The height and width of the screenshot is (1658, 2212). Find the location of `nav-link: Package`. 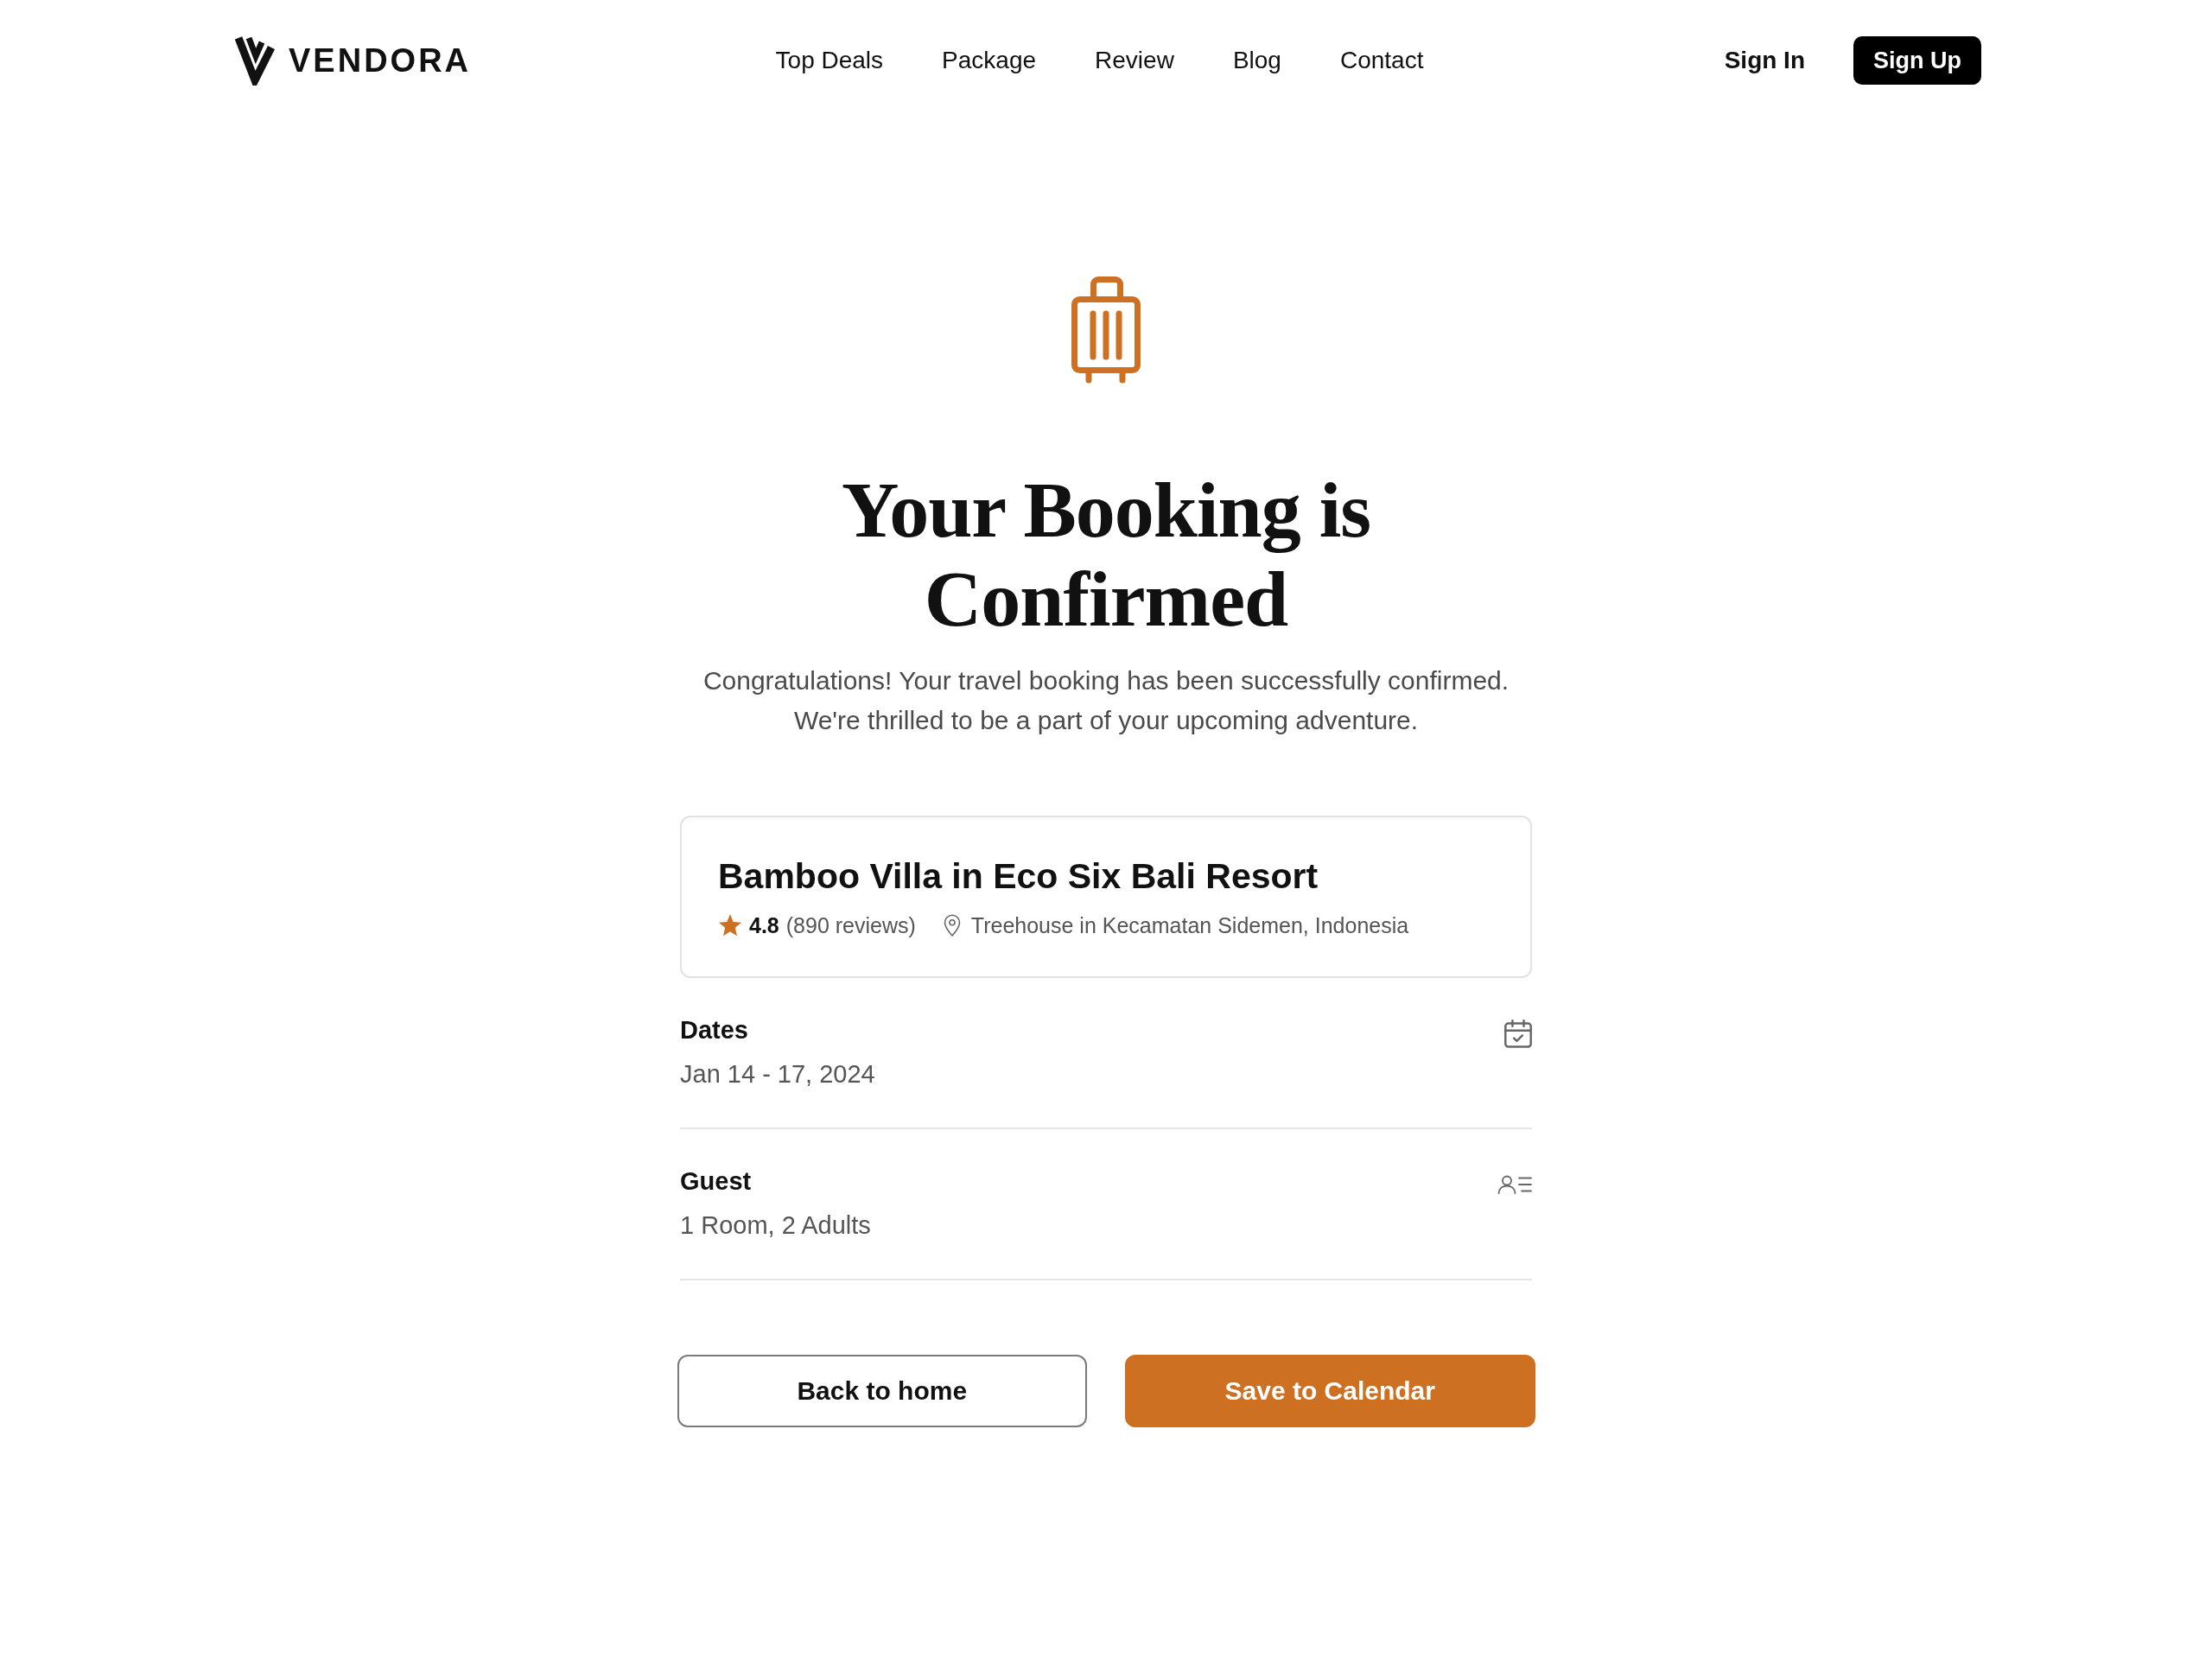

nav-link: Package is located at coordinates (990, 60).